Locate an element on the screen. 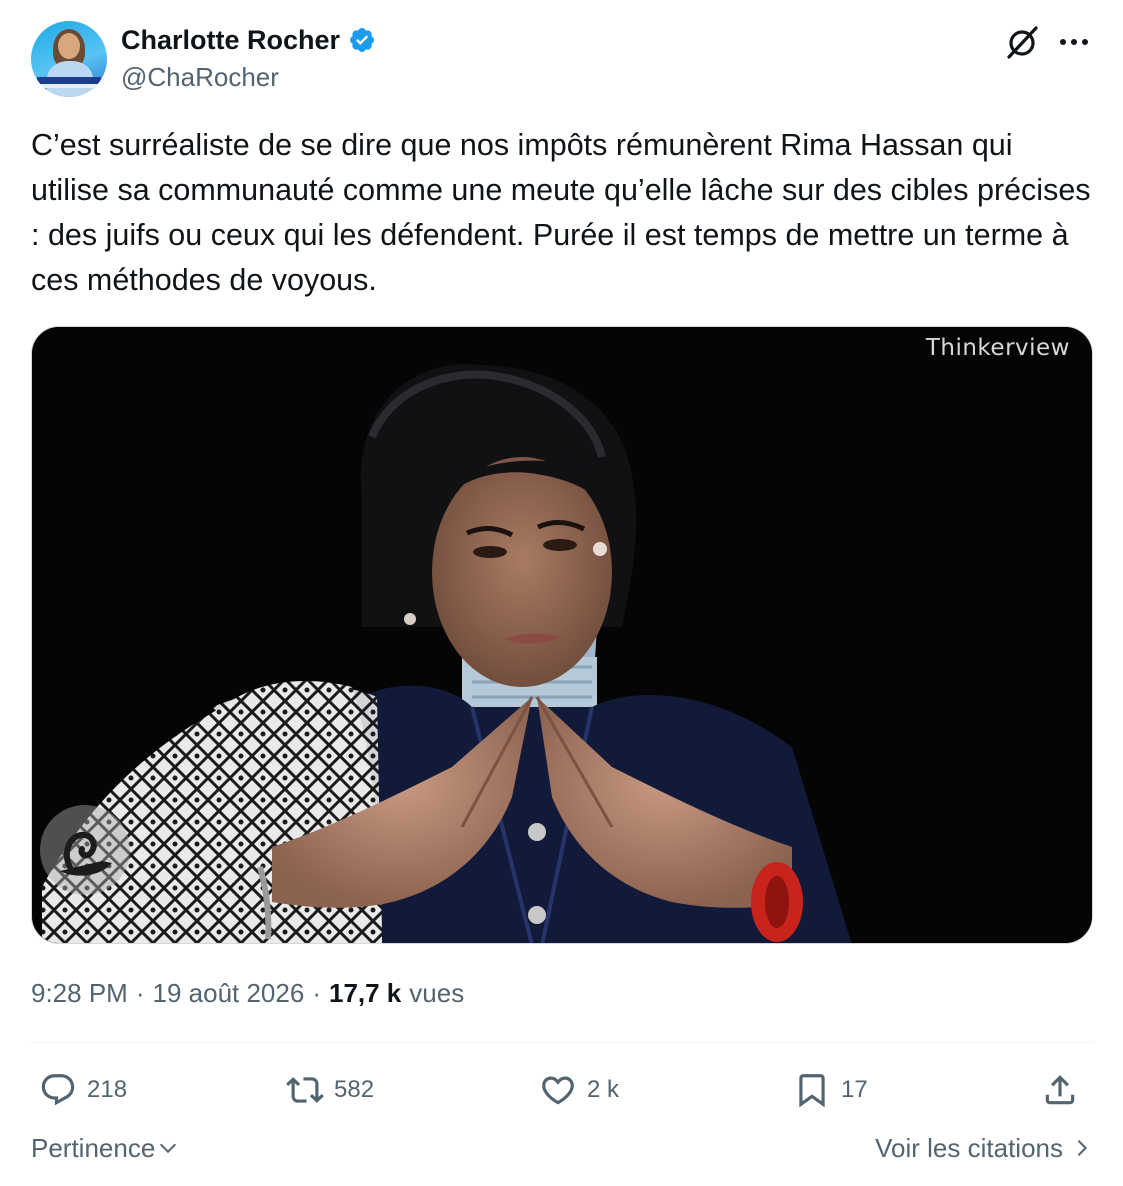 This screenshot has width=1123, height=1186. bookmark-count: 17 is located at coordinates (854, 1089).